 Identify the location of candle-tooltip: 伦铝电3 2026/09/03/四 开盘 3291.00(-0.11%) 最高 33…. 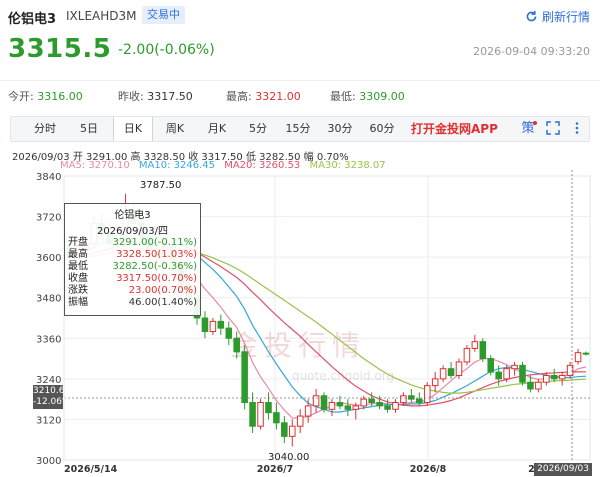
(132, 259).